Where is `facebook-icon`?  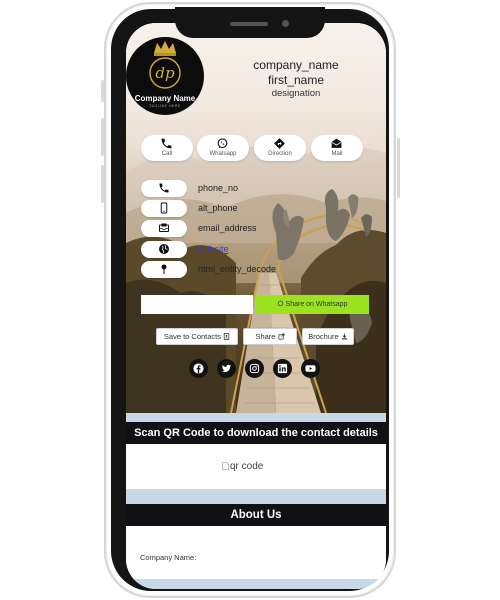
facebook-icon is located at coordinates (198, 368).